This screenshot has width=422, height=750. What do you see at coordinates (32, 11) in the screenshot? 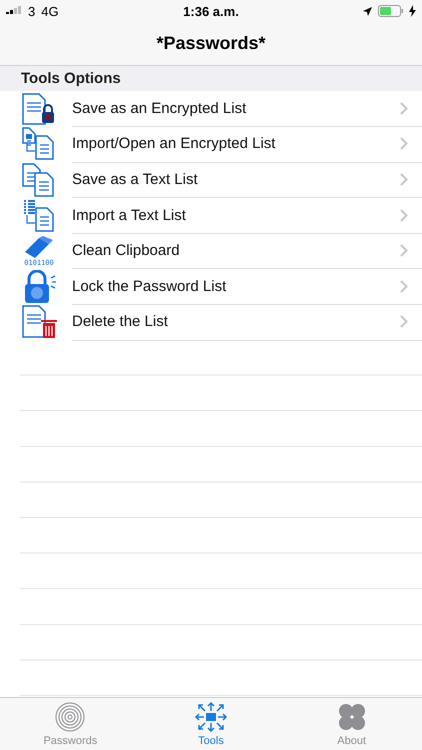
I see `carrier-name: 3` at bounding box center [32, 11].